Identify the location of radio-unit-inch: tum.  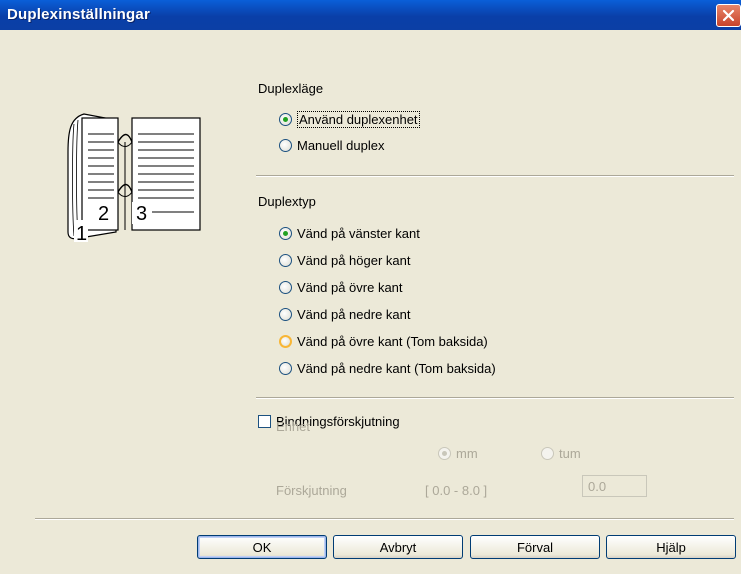
(561, 453).